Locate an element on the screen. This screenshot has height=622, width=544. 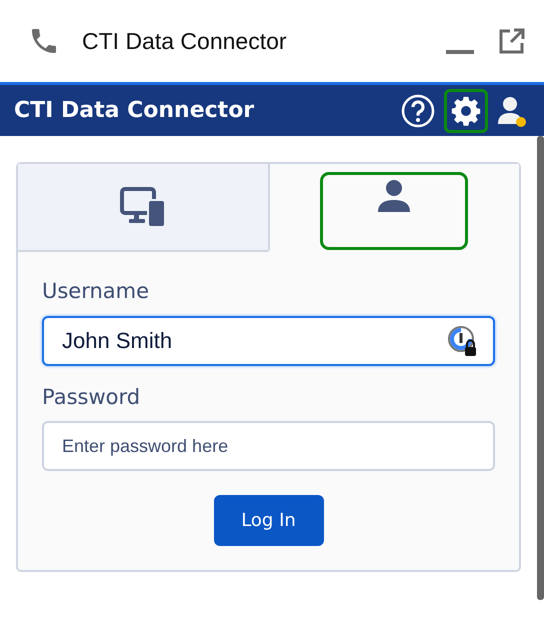
devices-icon is located at coordinates (143, 207).